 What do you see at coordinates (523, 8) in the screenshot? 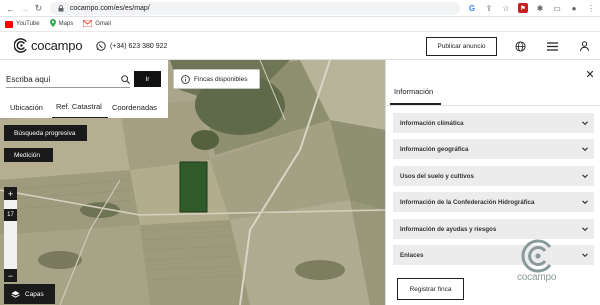
I see `extension-badge-icon: ⚑` at bounding box center [523, 8].